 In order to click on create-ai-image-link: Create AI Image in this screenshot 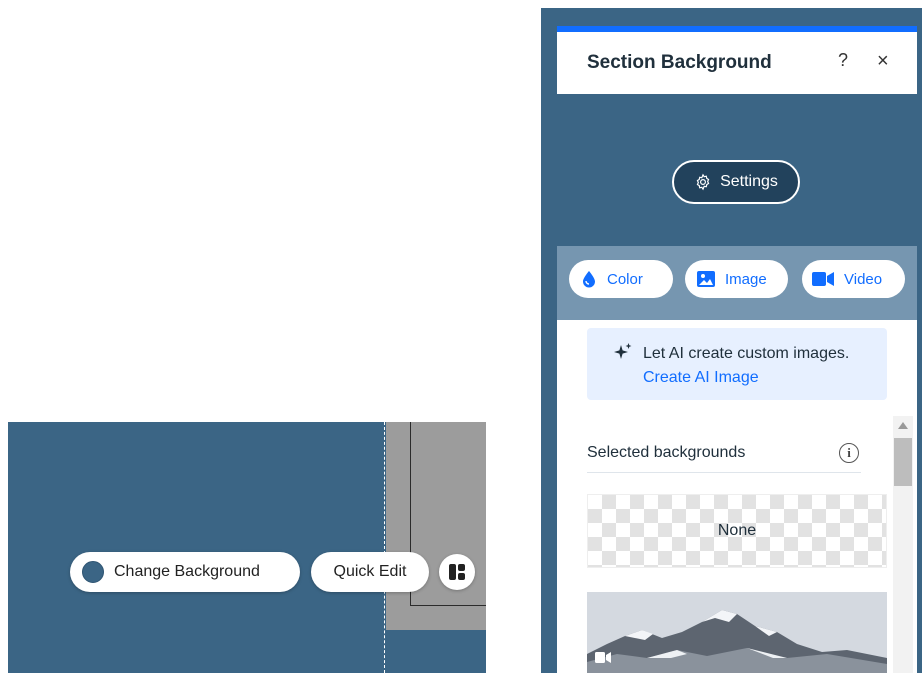, I will do `click(701, 377)`.